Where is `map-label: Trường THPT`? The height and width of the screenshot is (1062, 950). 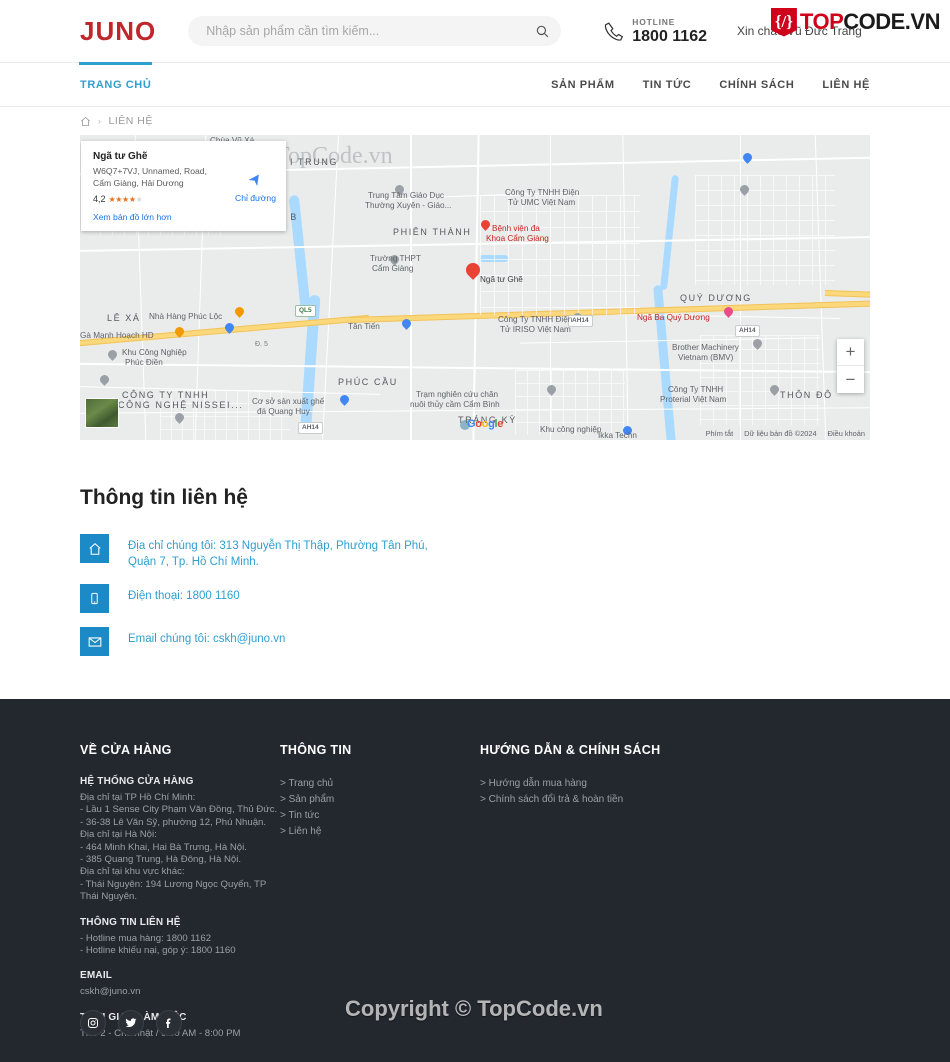
map-label: Trường THPT is located at coordinates (395, 258).